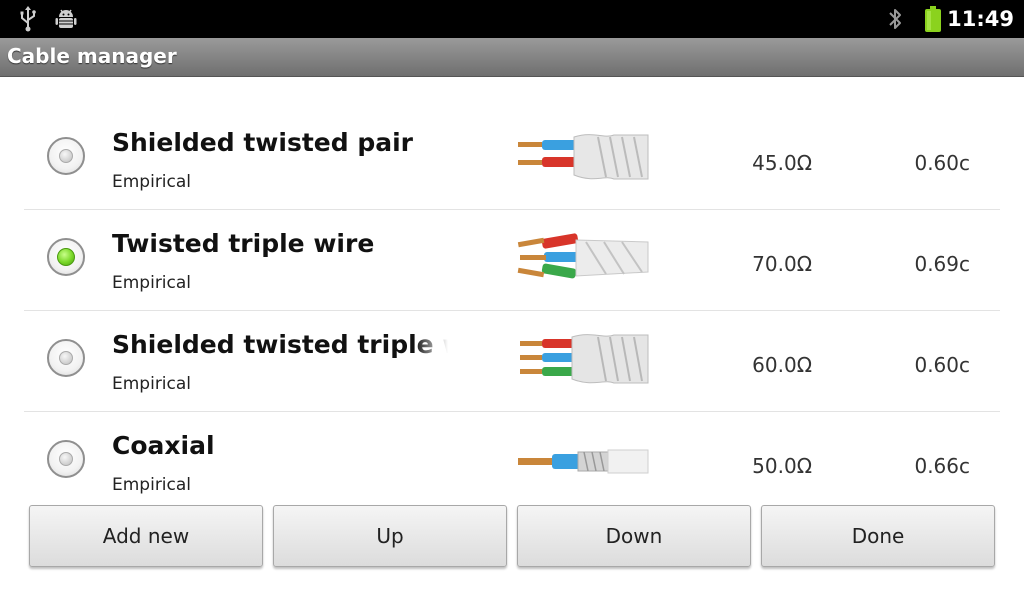 The image size is (1024, 600). I want to click on cable-name: Shielded twisted triple wi, so click(280, 344).